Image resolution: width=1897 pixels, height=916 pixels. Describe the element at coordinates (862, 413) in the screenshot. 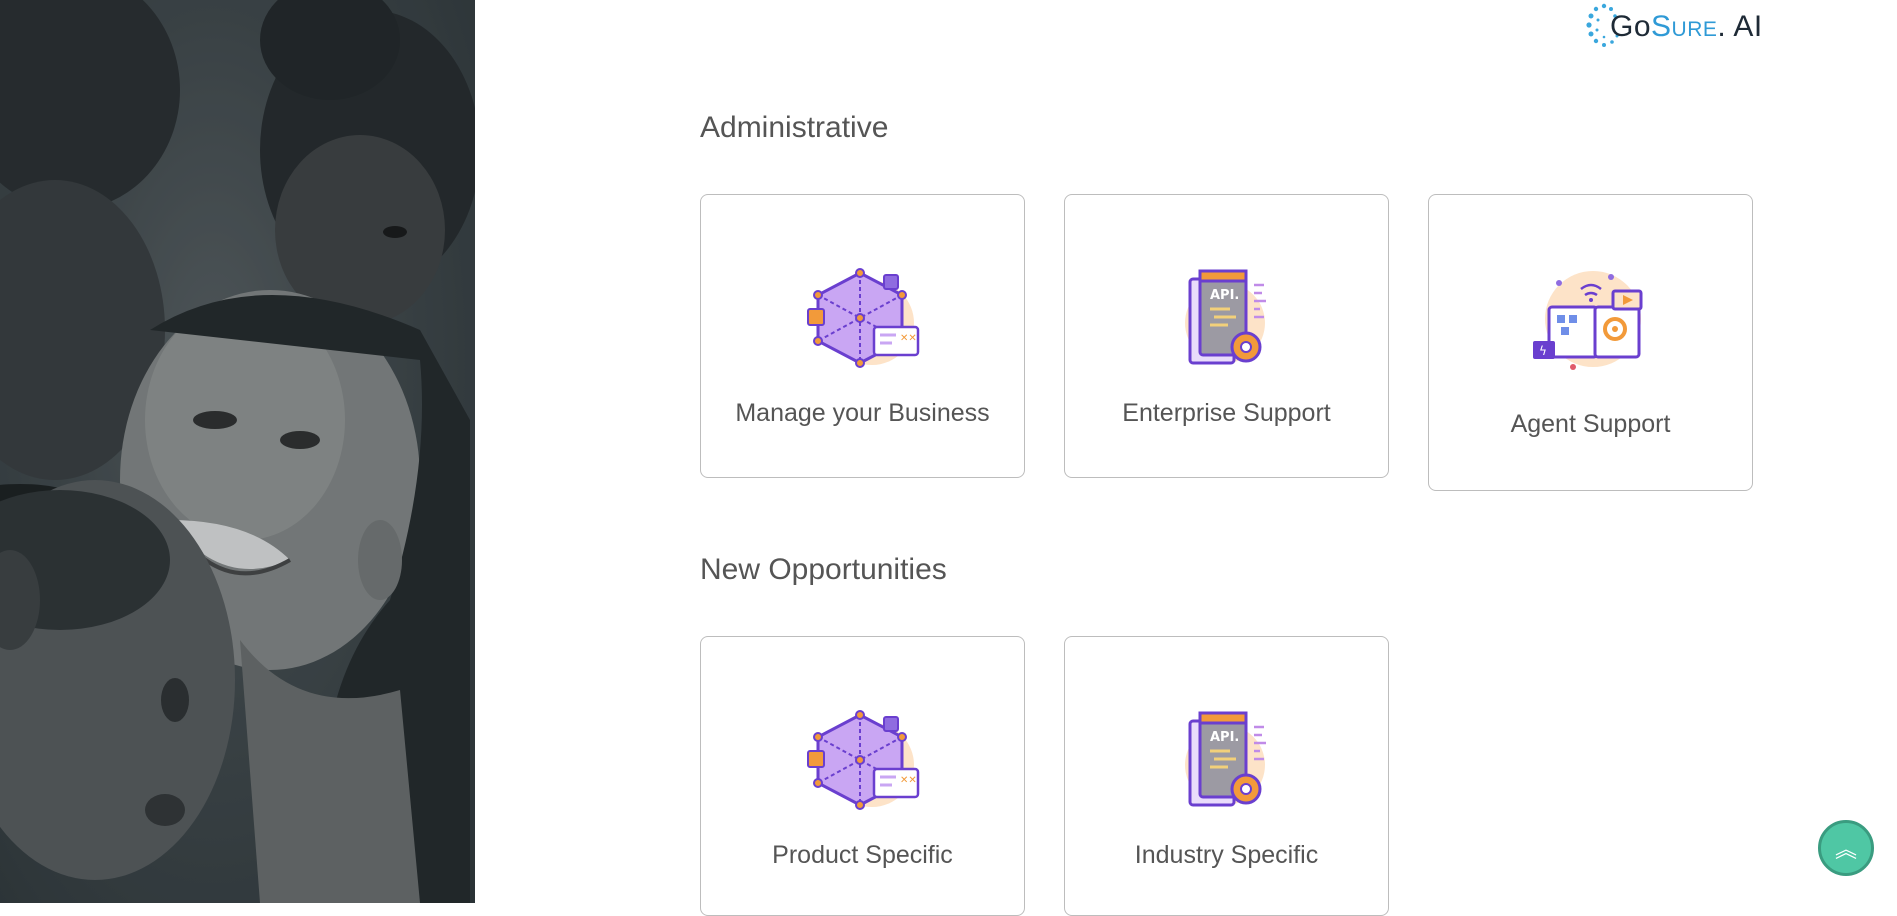

I see `card-label: Manage your Business` at that location.